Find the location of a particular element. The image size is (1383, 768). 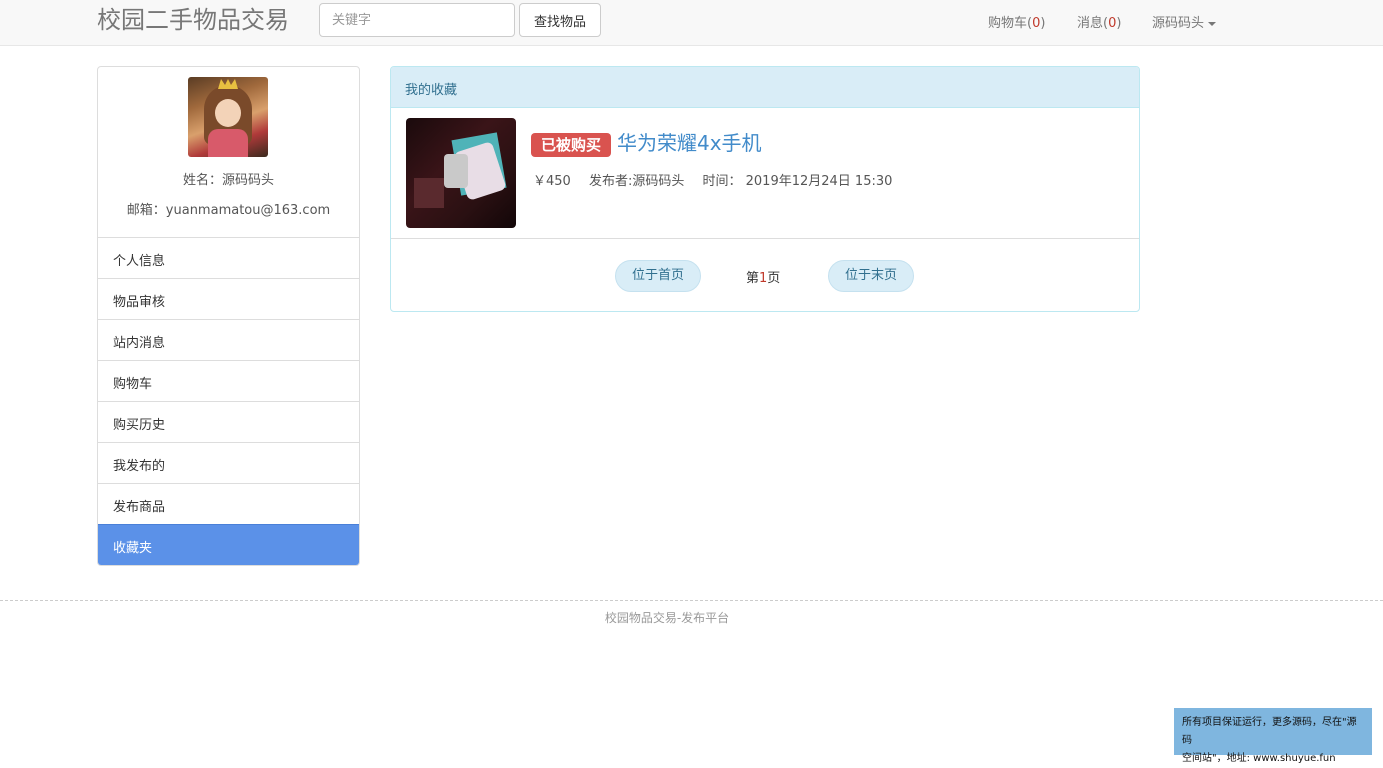

sidebar-item-my-posts: 我发布的 is located at coordinates (228, 462).